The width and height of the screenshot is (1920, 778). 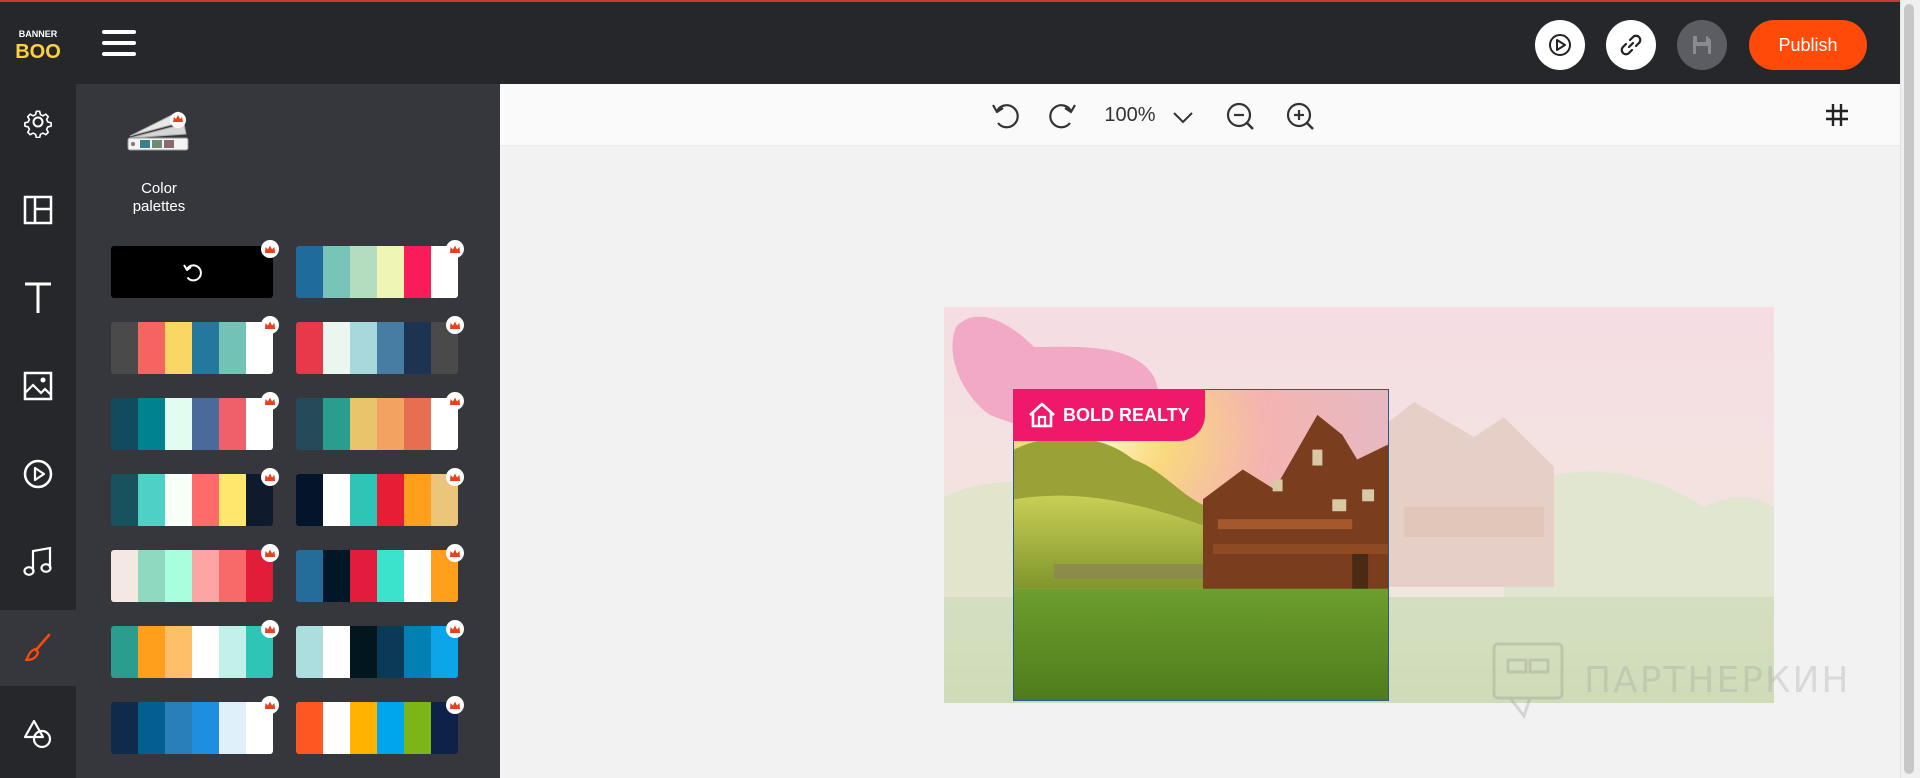 What do you see at coordinates (38, 122) in the screenshot?
I see `sidebar-item-settings` at bounding box center [38, 122].